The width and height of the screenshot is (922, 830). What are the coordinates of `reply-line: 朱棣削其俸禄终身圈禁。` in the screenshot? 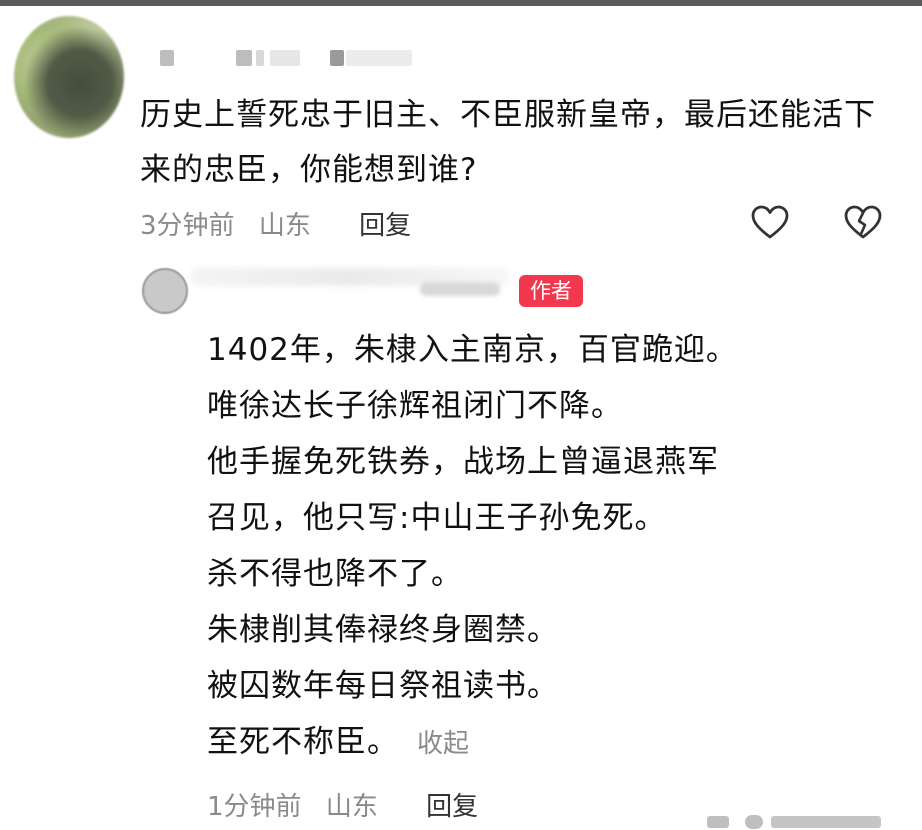 It's located at (383, 630).